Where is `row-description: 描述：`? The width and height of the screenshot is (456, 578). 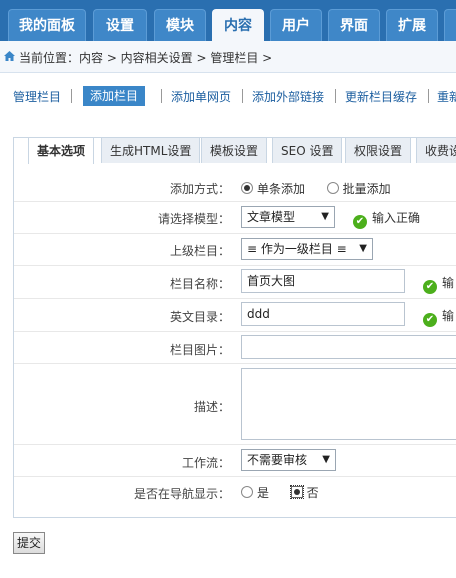
row-description: 描述： is located at coordinates (235, 404).